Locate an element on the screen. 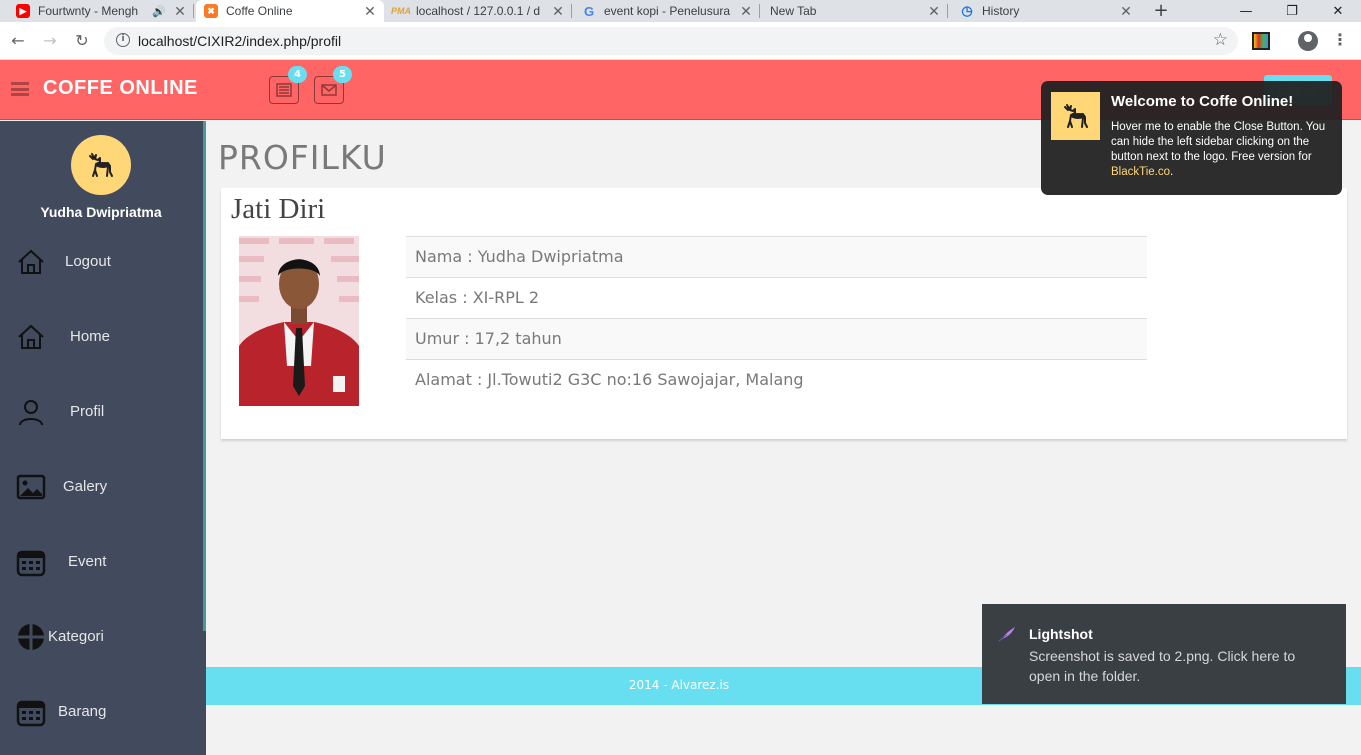 Image resolution: width=1361 pixels, height=755 pixels. xampp-icon: ✖ is located at coordinates (211, 11).